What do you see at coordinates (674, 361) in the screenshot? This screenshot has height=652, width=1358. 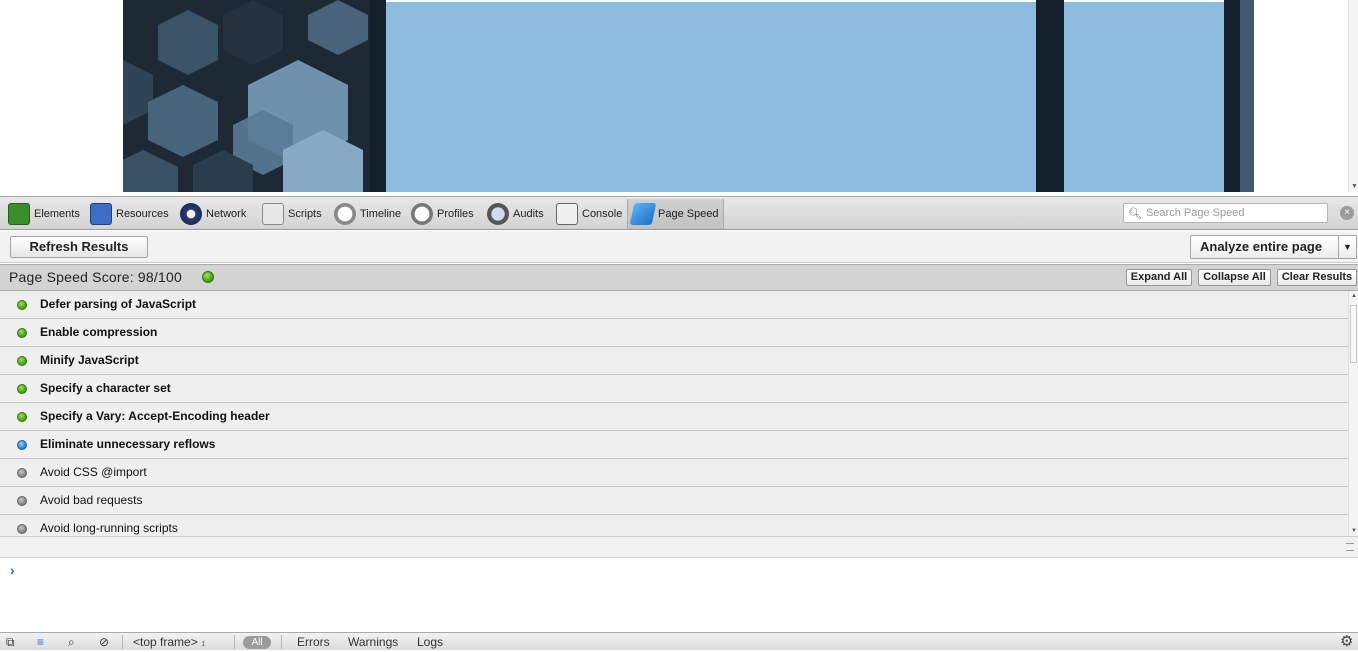 I see `list-item: Minify JavaScript` at bounding box center [674, 361].